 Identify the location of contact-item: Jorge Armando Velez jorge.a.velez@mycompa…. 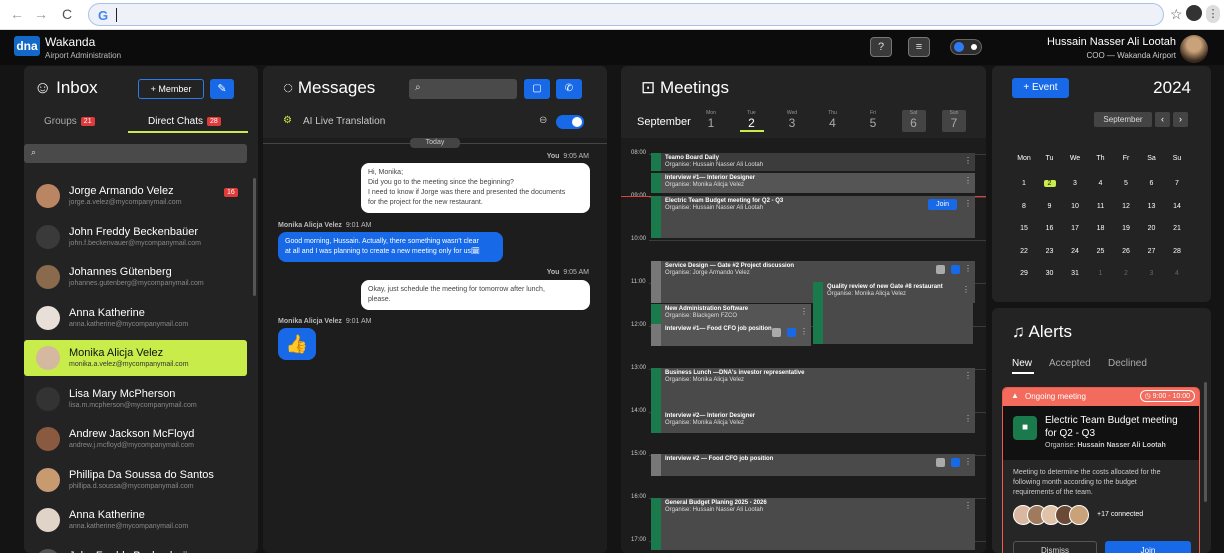
(135, 196).